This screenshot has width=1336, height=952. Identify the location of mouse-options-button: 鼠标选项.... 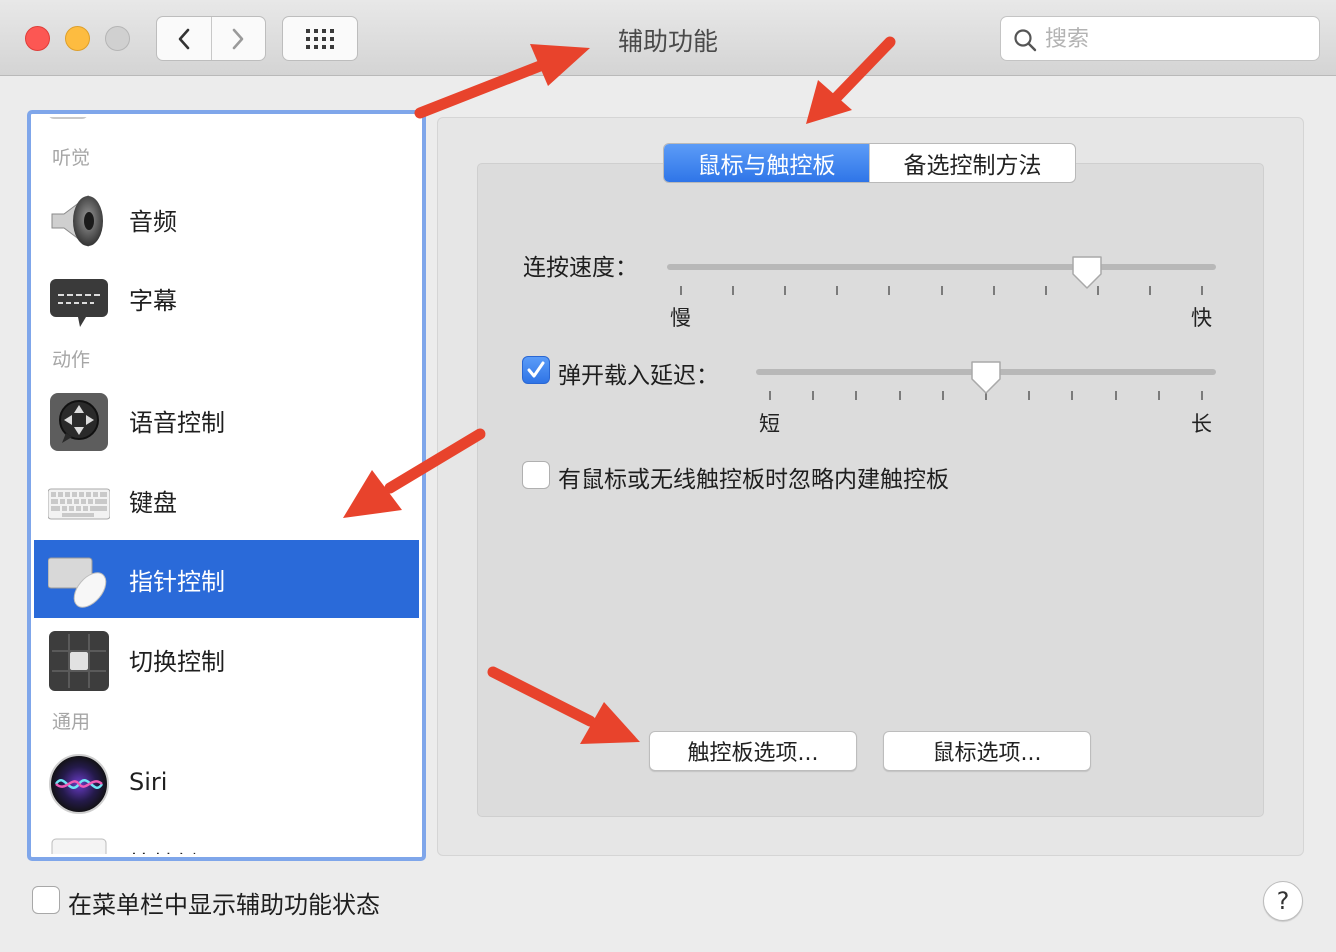
(987, 751).